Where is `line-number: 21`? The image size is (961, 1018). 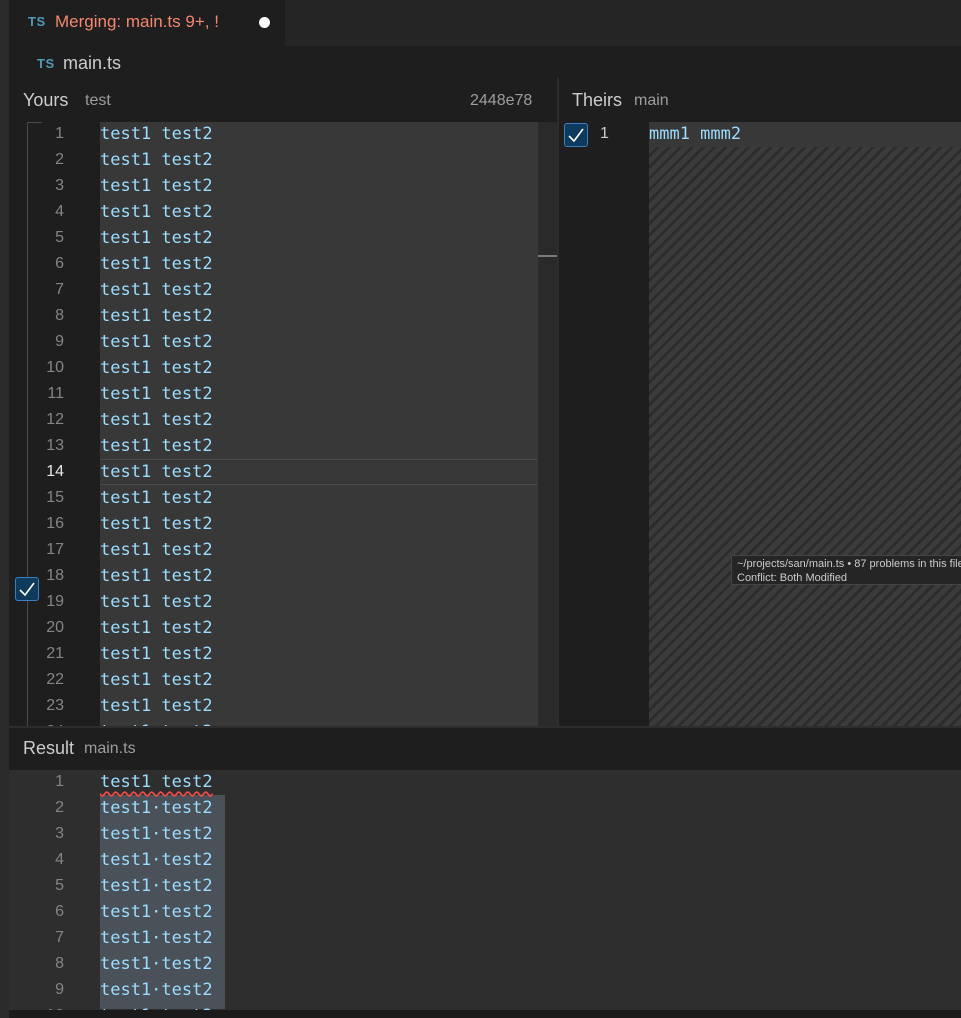
line-number: 21 is located at coordinates (55, 653).